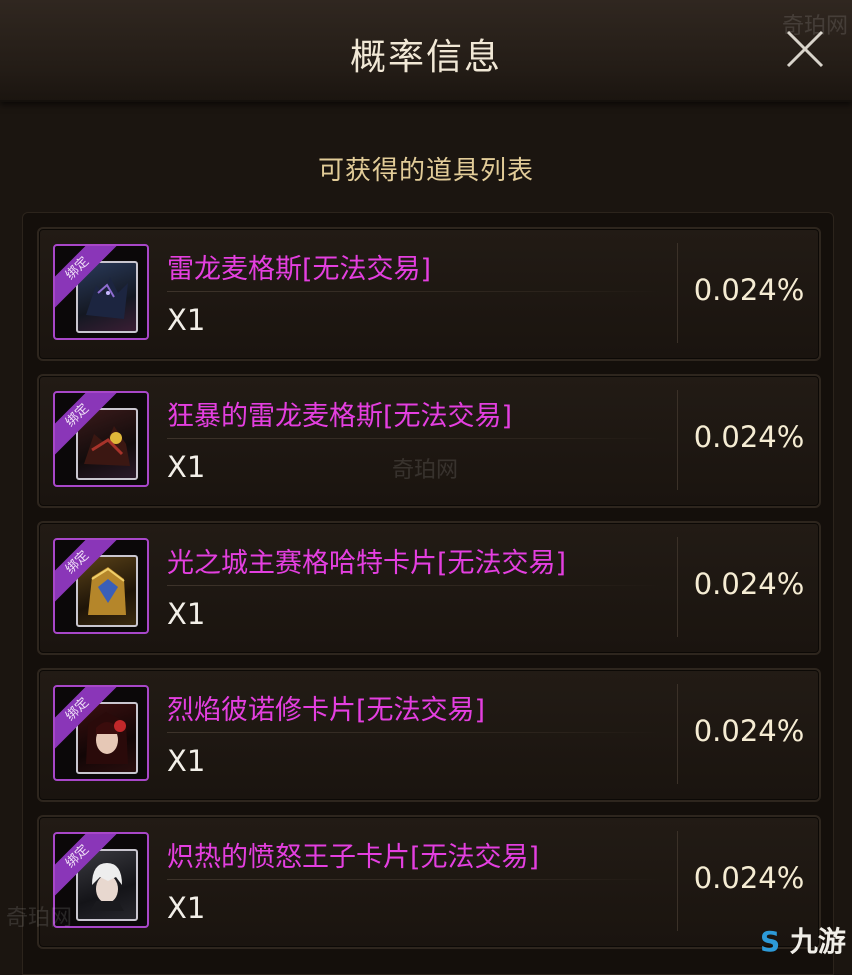 The height and width of the screenshot is (975, 852). What do you see at coordinates (425, 57) in the screenshot?
I see `dialog-title: 概率信息` at bounding box center [425, 57].